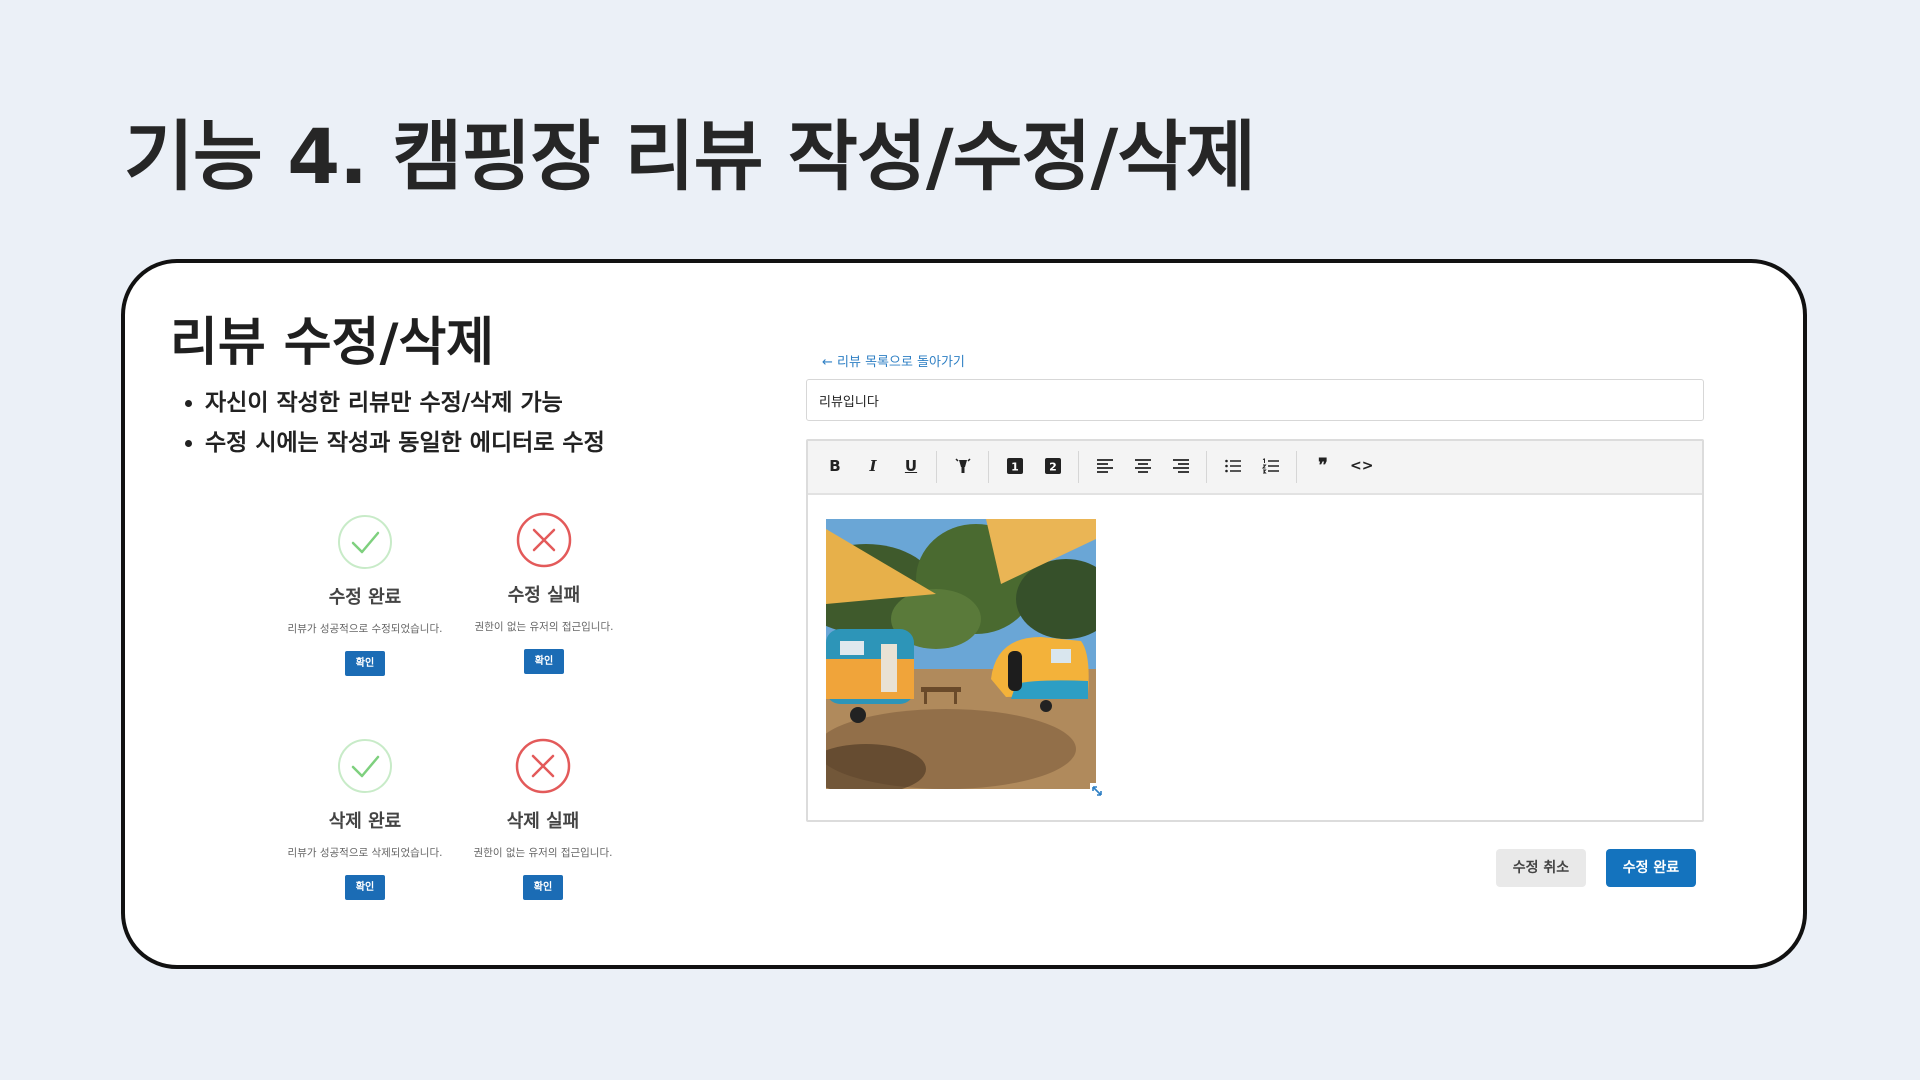 Image resolution: width=1920 pixels, height=1080 pixels. Describe the element at coordinates (1255, 400) in the screenshot. I see `review-title-input` at that location.